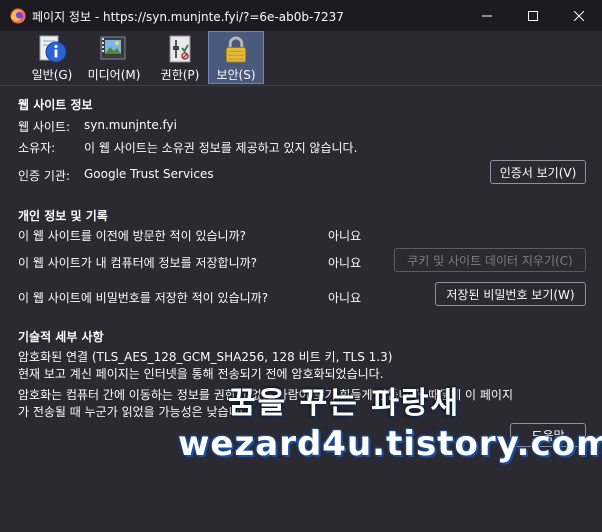  I want to click on media-icon, so click(113, 48).